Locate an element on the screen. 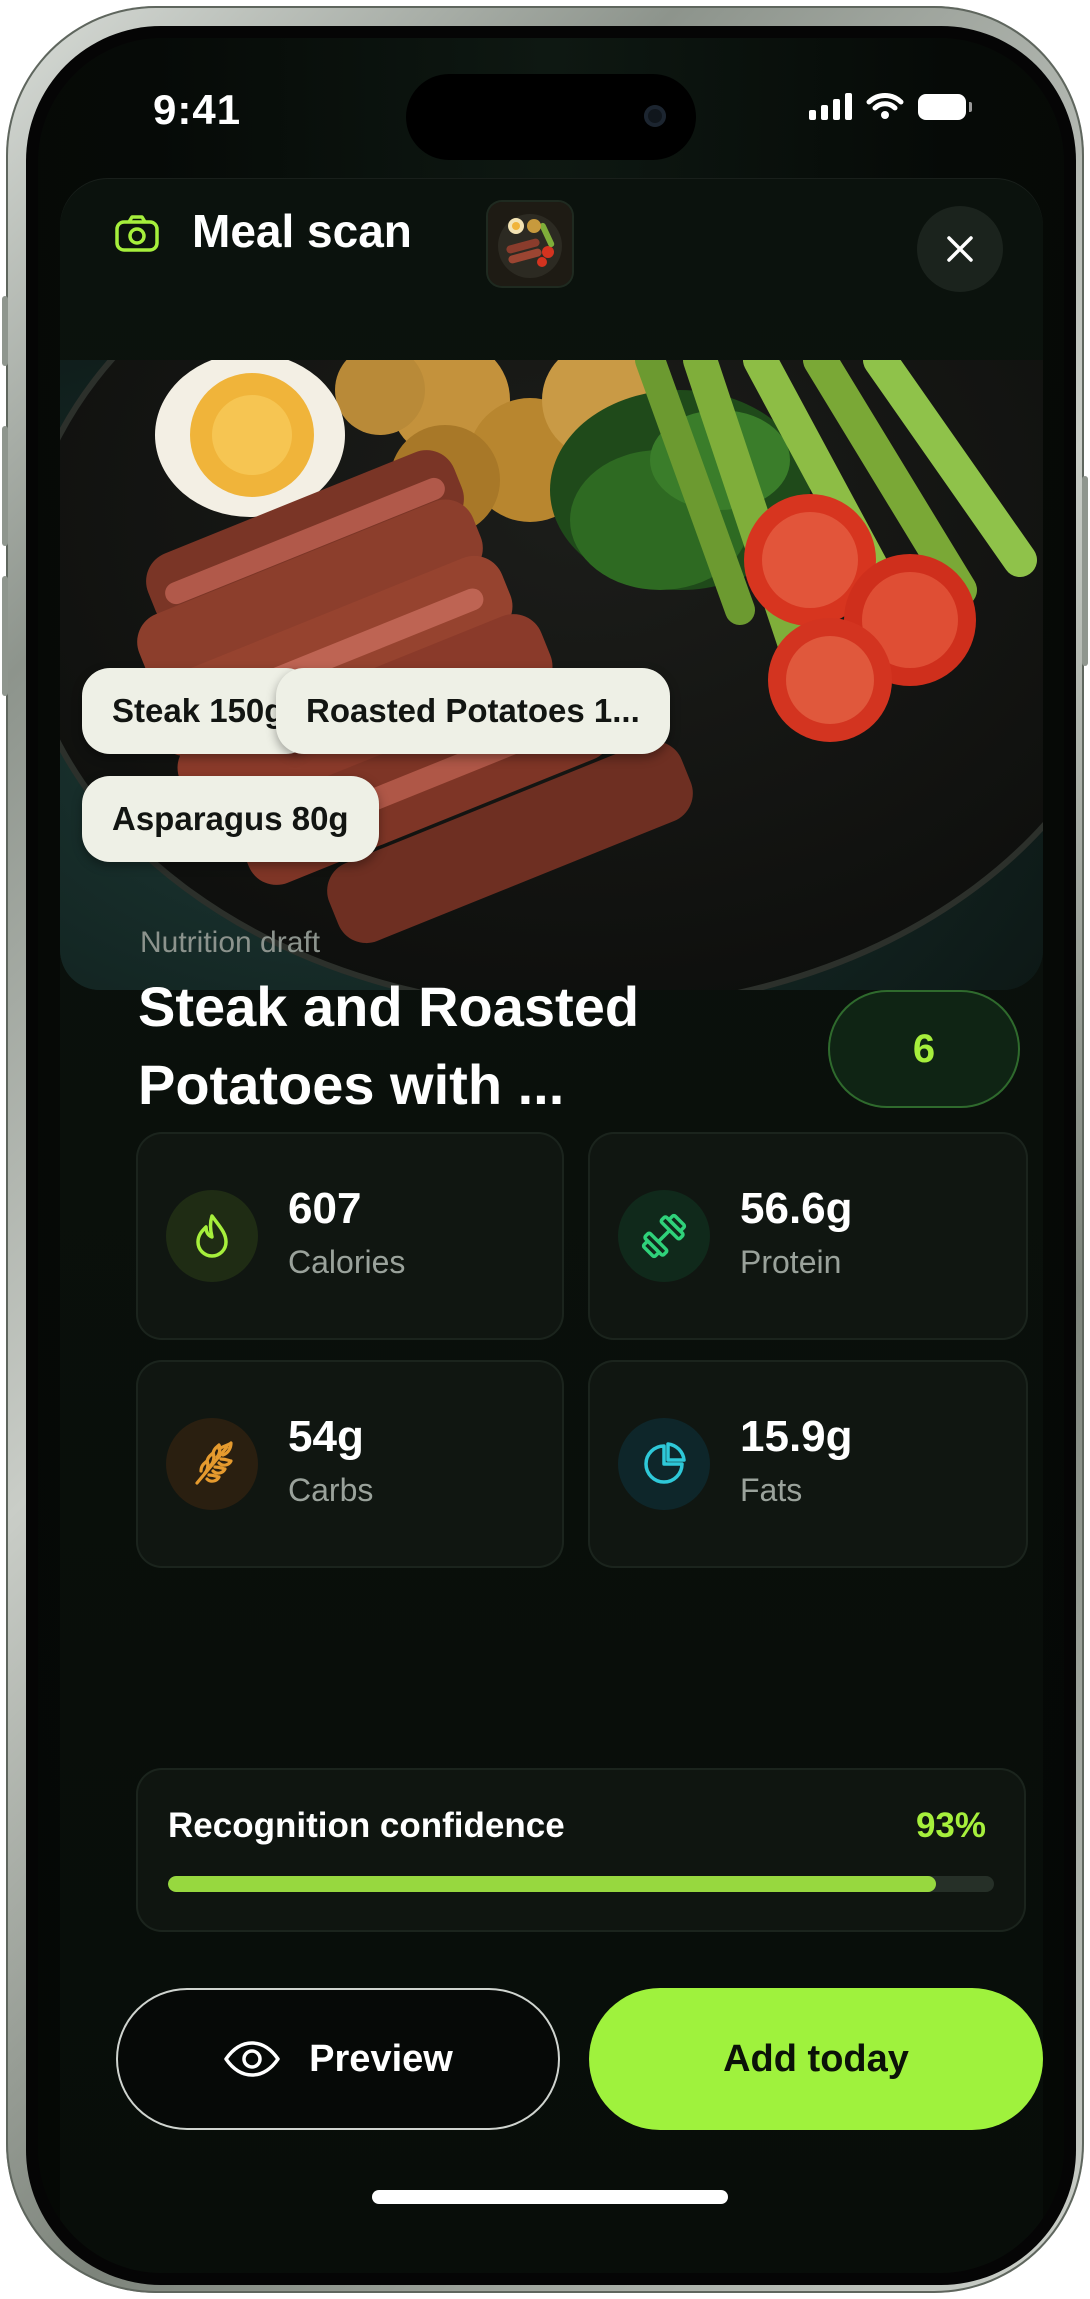 This screenshot has width=1090, height=2299. status-time: 9:41 is located at coordinates (197, 109).